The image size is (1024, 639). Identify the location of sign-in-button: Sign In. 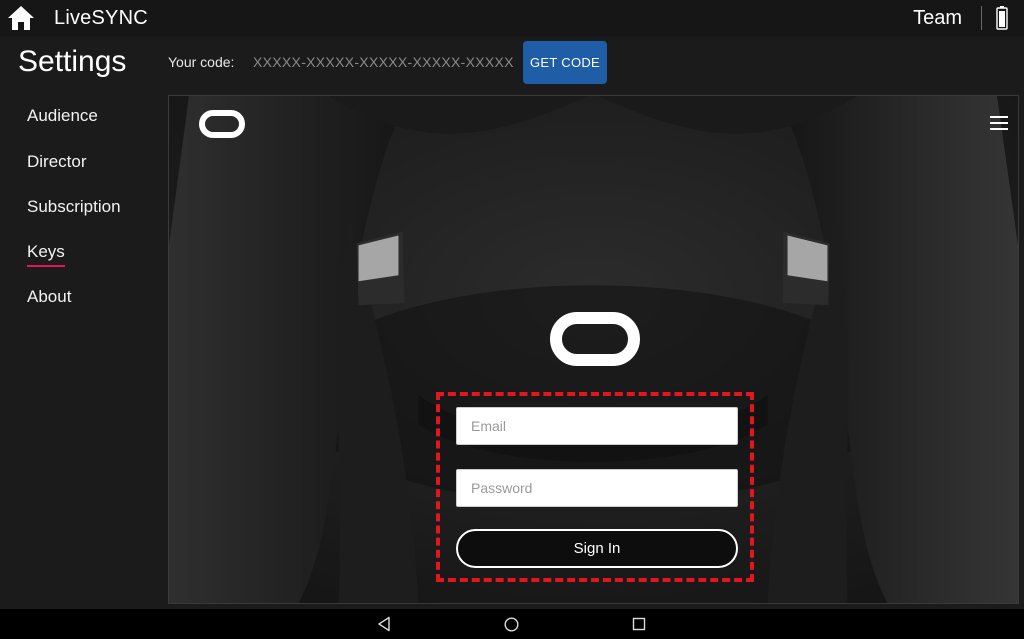
(597, 548).